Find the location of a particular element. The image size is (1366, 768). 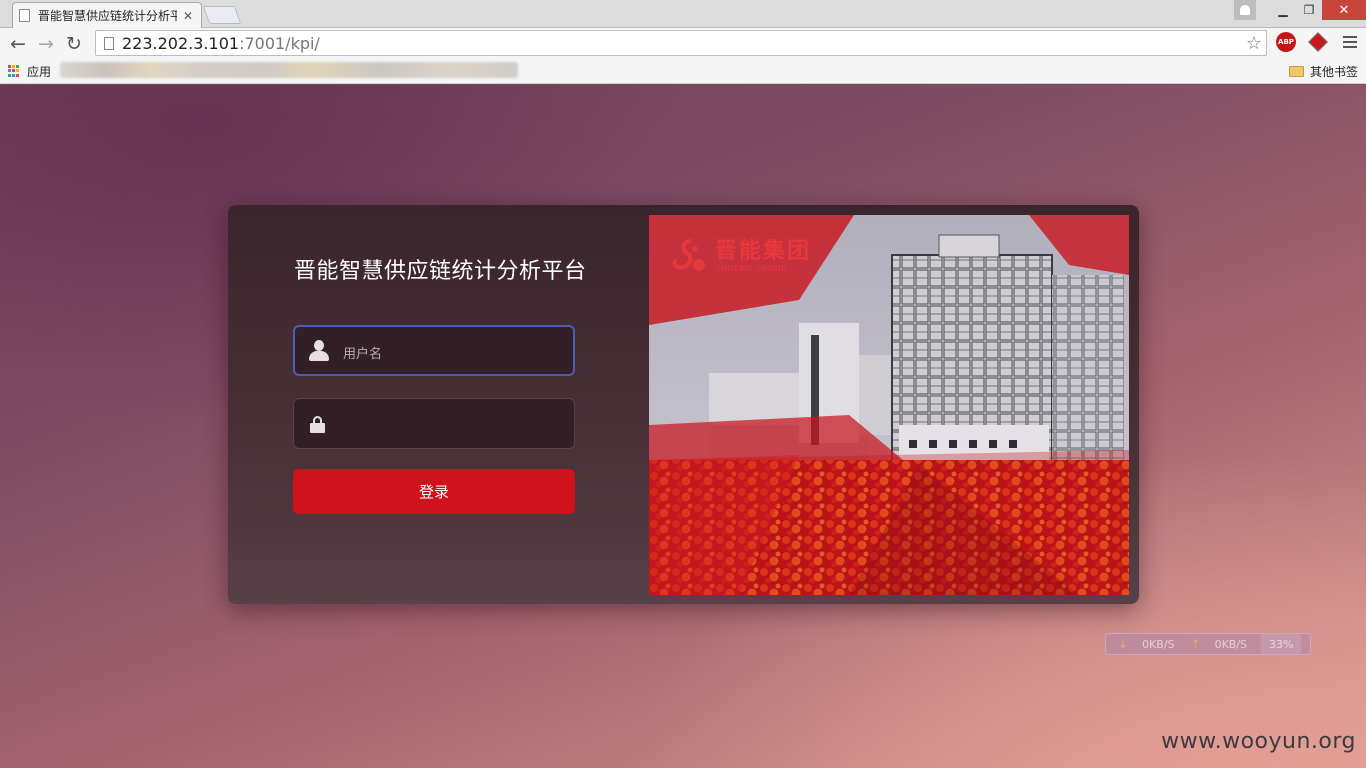

username-placeholder: 用户名 is located at coordinates (363, 354).